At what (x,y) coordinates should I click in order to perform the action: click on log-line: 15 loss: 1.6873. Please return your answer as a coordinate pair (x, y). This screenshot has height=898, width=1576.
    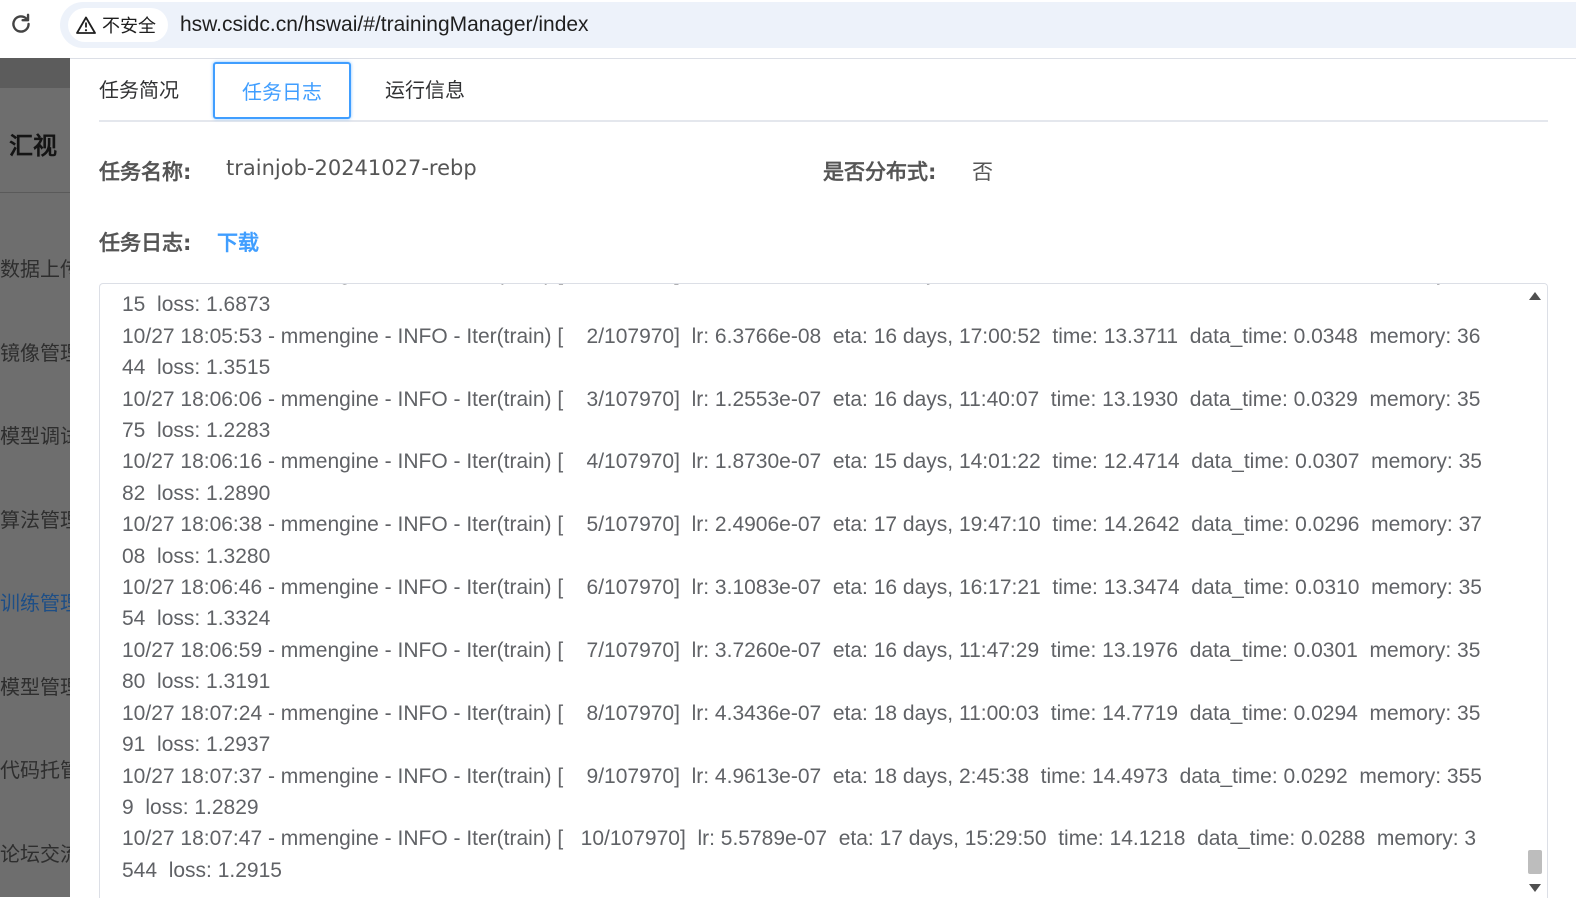
    Looking at the image, I should click on (196, 305).